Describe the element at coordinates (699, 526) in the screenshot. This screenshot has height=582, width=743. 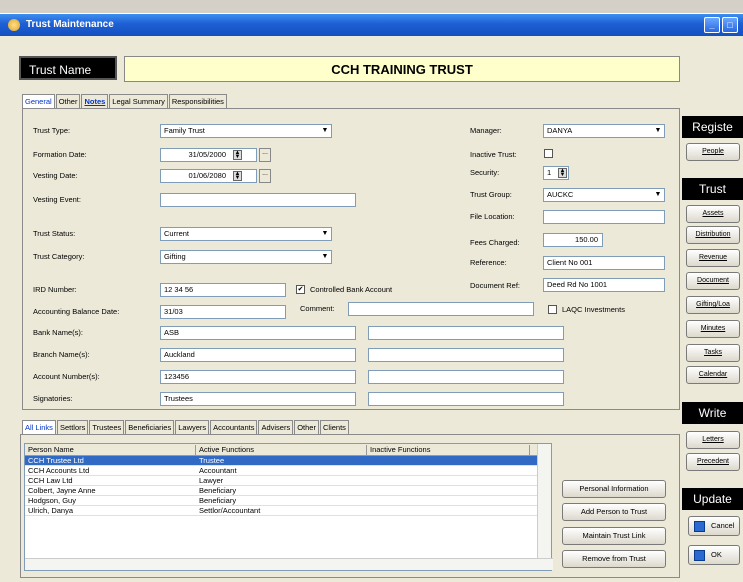
I see `cancel-icon` at that location.